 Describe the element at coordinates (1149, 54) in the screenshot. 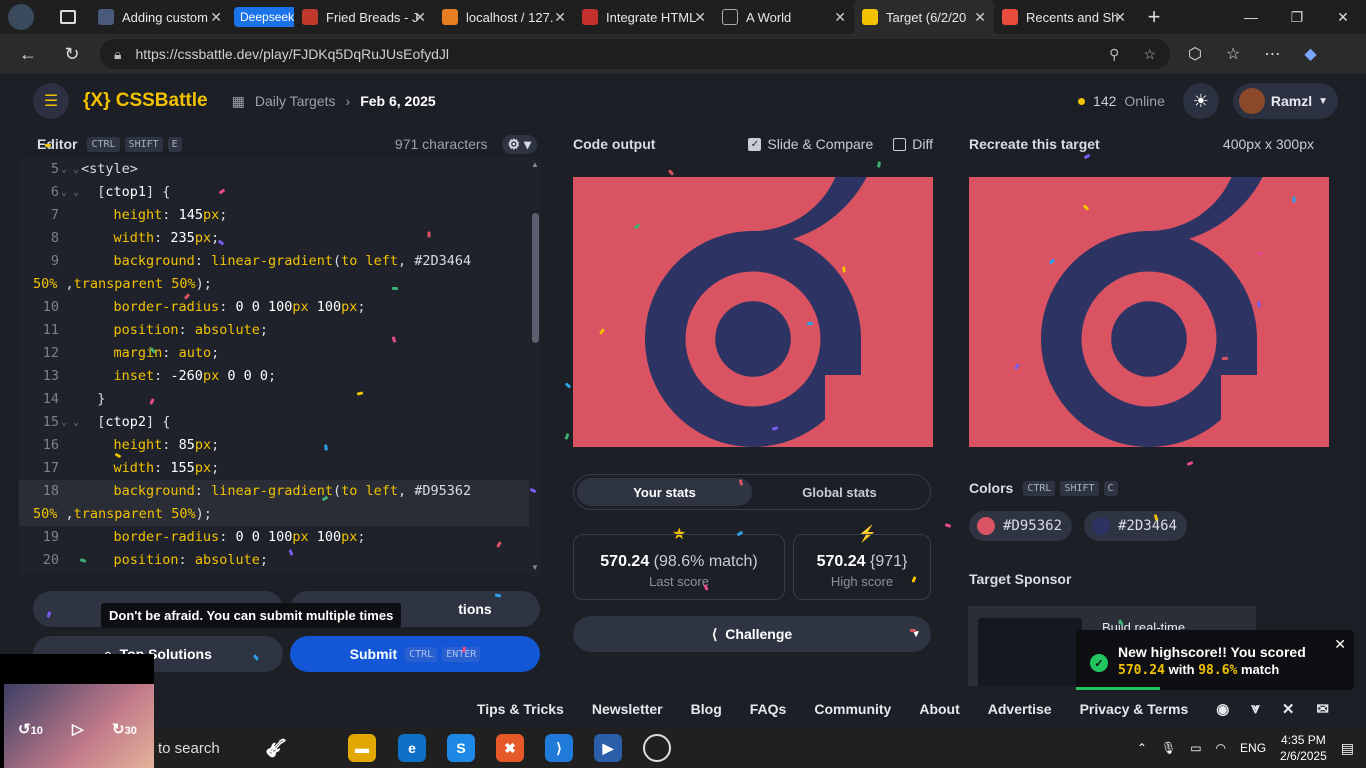

I see `favorite-star-icon: ☆` at that location.